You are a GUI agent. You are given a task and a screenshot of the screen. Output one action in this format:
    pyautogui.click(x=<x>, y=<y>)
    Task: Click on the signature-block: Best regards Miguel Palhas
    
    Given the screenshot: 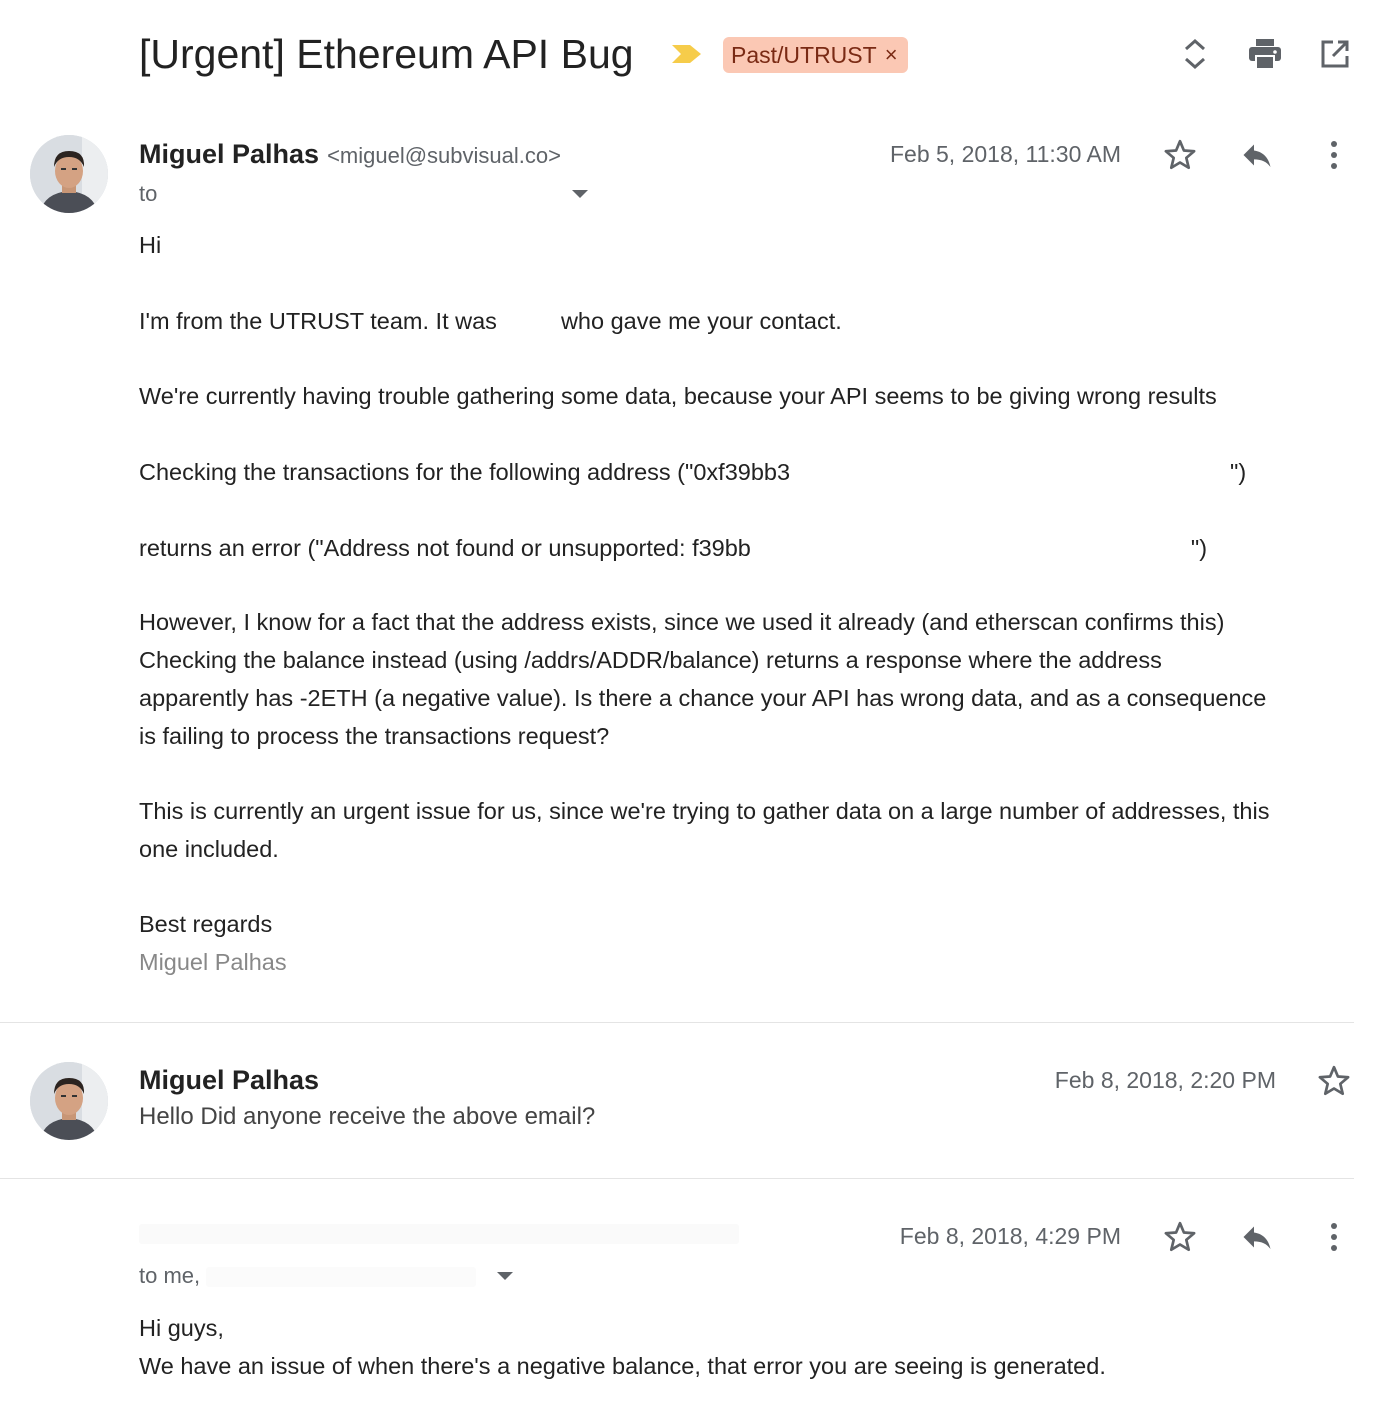 What is the action you would take?
    pyautogui.click(x=213, y=943)
    